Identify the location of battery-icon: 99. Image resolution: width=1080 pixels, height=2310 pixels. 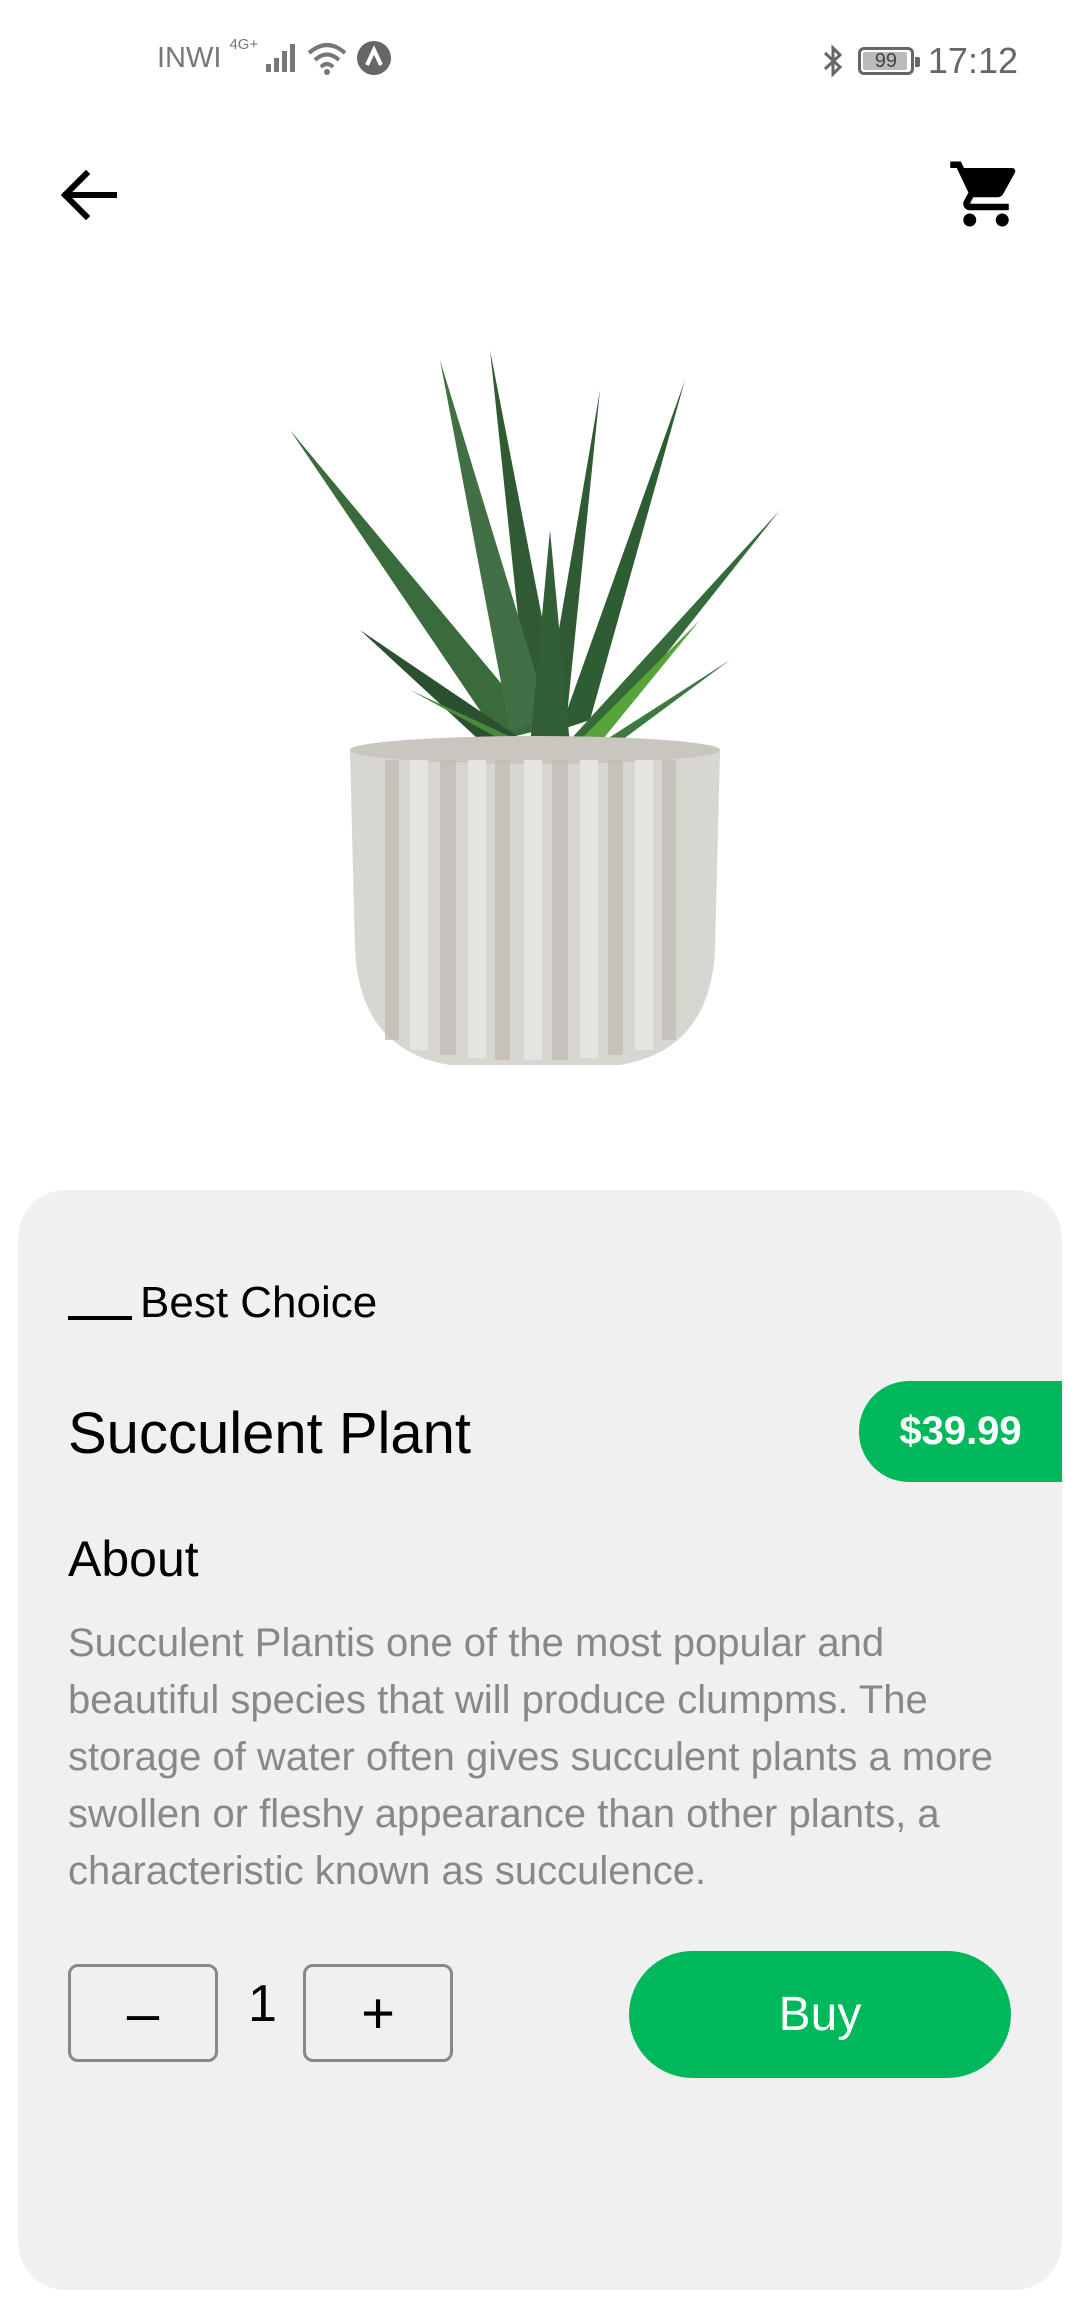
(888, 61).